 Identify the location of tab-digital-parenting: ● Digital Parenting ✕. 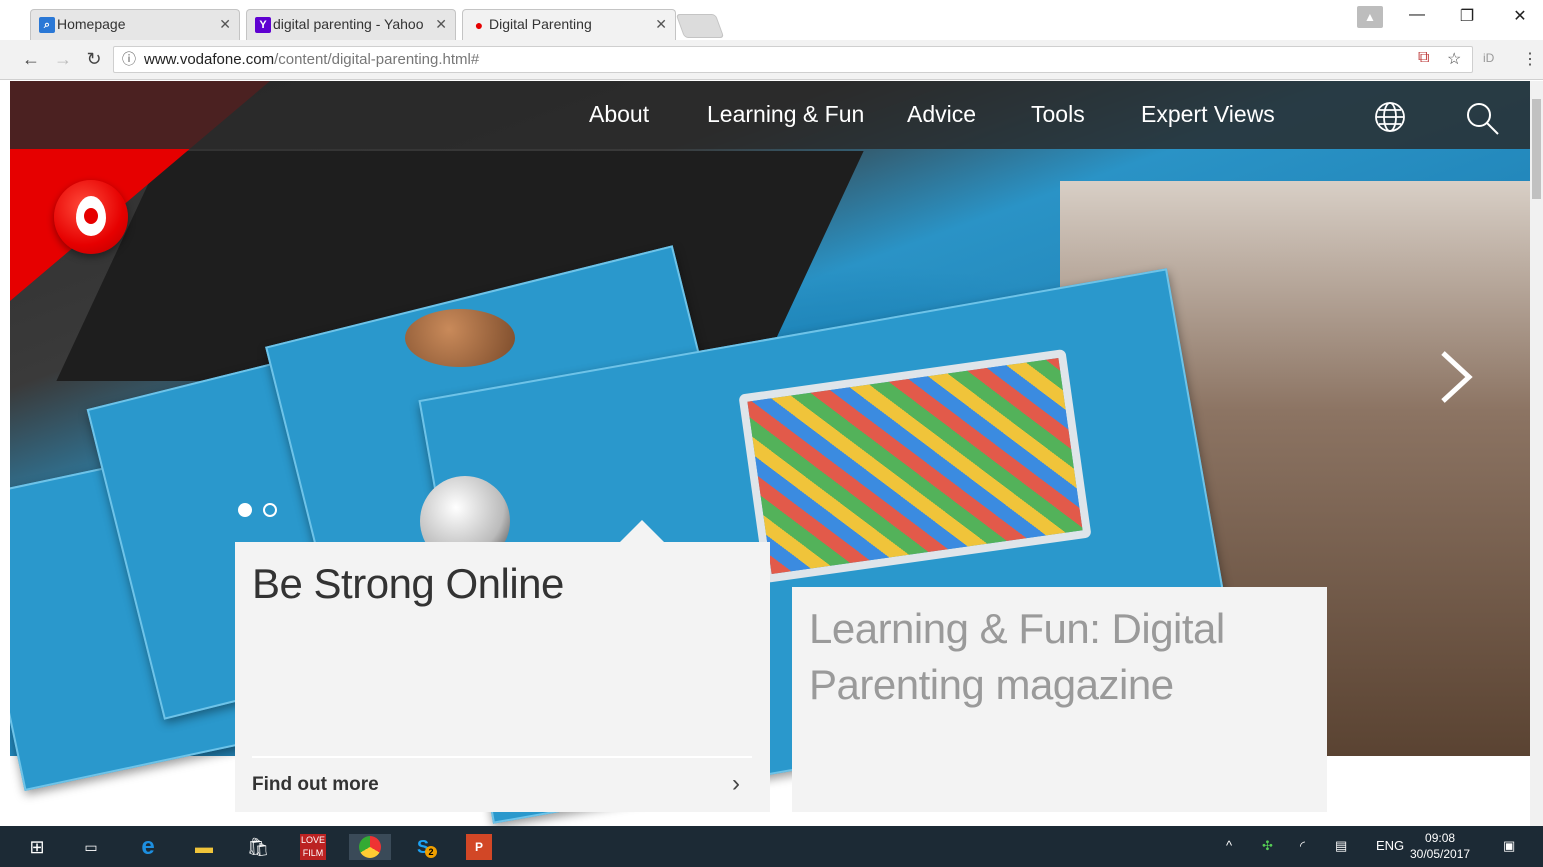
(569, 24).